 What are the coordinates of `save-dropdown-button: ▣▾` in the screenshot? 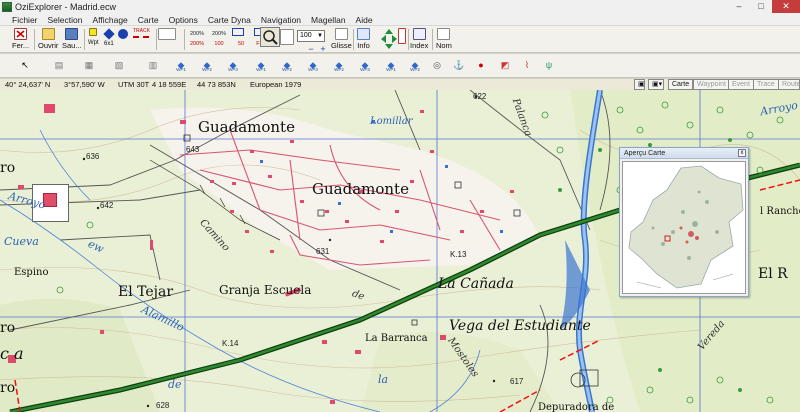 It's located at (656, 84).